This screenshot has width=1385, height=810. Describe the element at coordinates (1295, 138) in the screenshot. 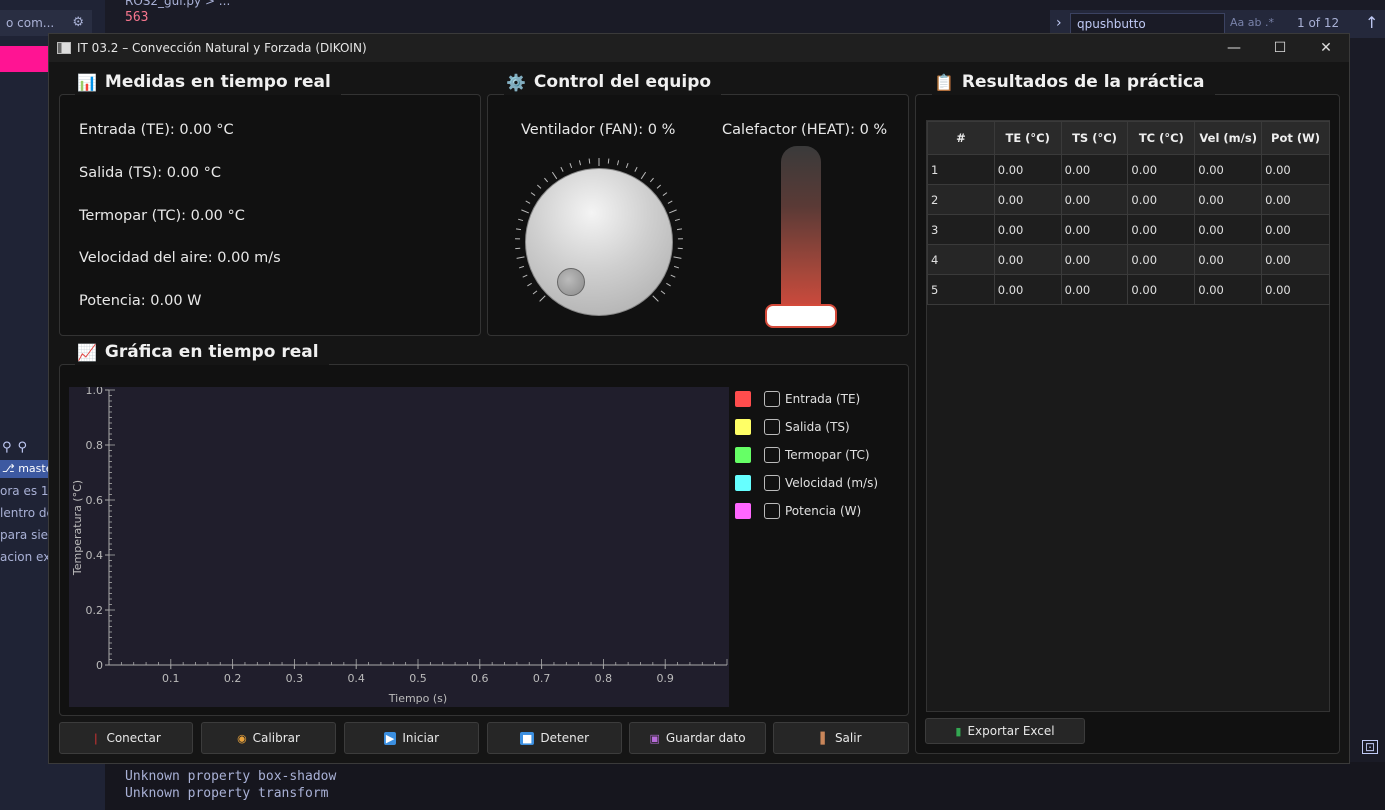

I see `column-header: Pot (W)` at that location.